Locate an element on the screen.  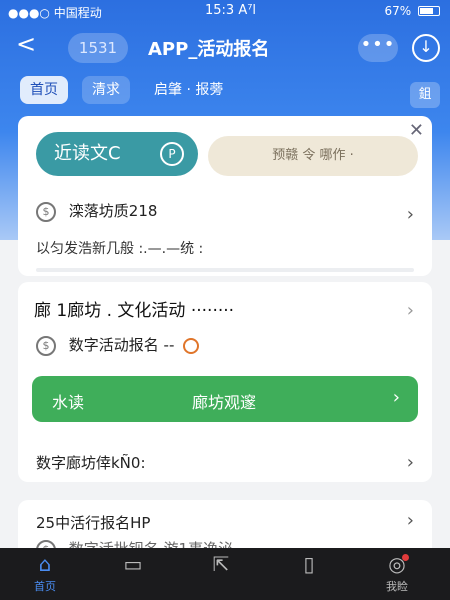
tab-label: 我睑 is located at coordinates (397, 586).